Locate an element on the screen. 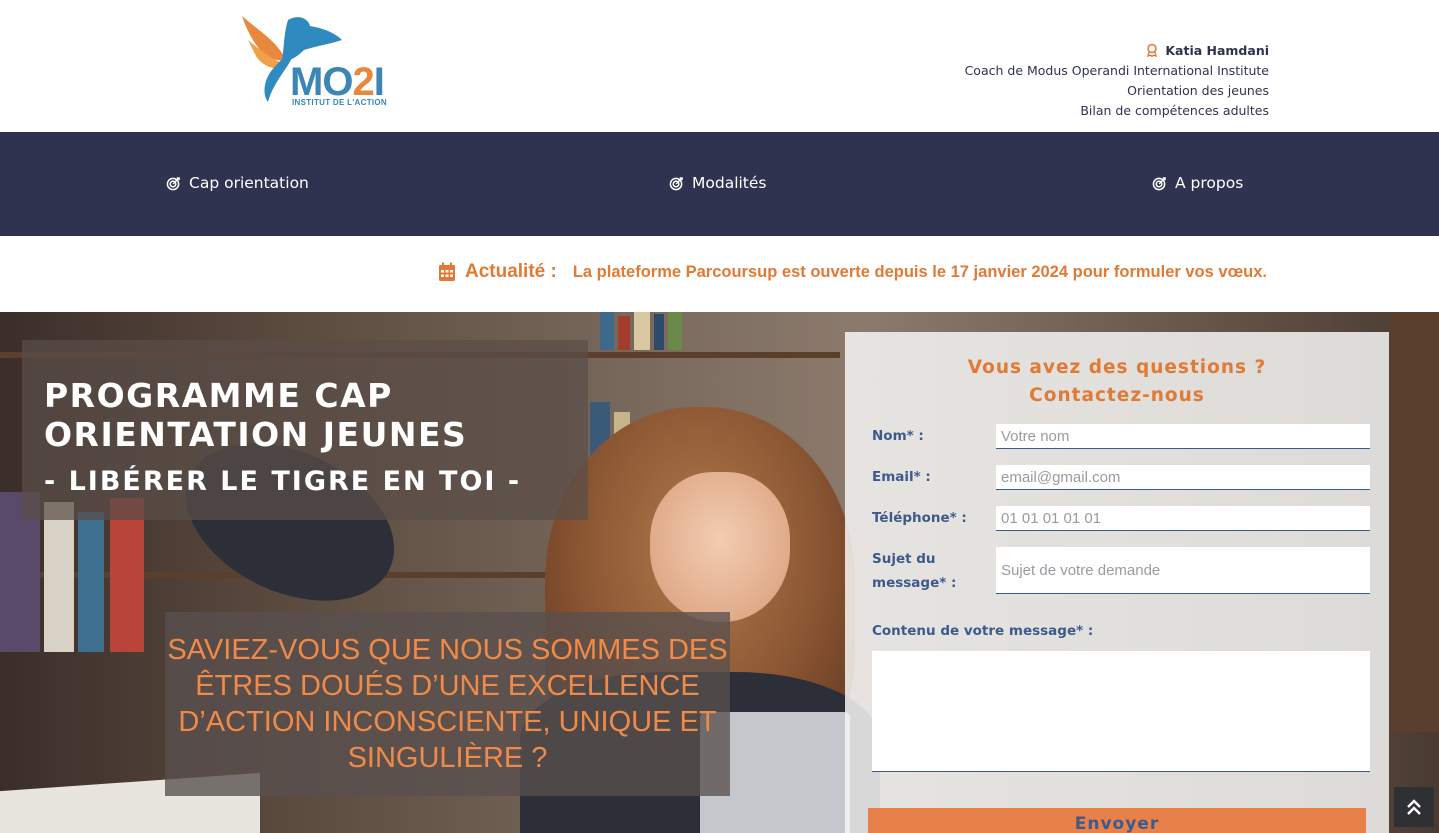 The image size is (1439, 833). coach-line-2: Orientation des jeunes is located at coordinates (1198, 90).